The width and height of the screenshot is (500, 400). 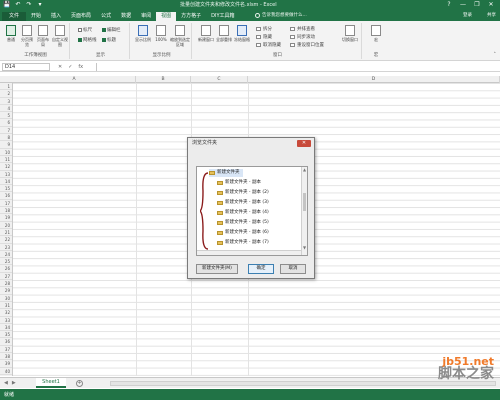 I want to click on row-header: 19, so click(x=6, y=218).